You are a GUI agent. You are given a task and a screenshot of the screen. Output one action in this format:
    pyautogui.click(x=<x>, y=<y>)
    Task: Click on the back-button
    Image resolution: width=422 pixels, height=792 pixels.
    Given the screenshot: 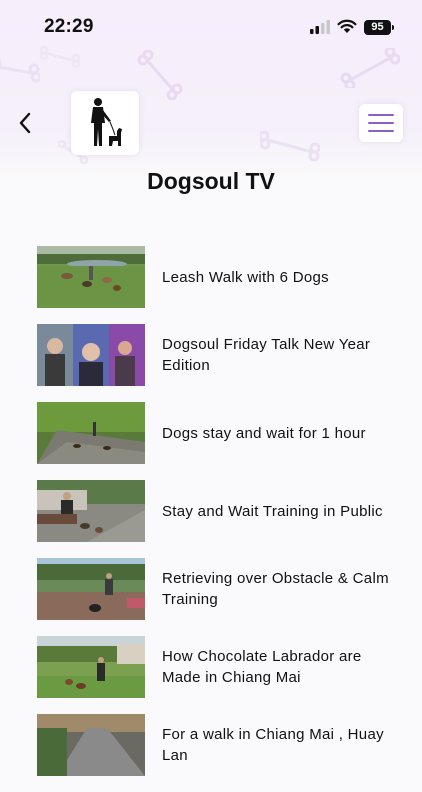 What is the action you would take?
    pyautogui.click(x=26, y=123)
    